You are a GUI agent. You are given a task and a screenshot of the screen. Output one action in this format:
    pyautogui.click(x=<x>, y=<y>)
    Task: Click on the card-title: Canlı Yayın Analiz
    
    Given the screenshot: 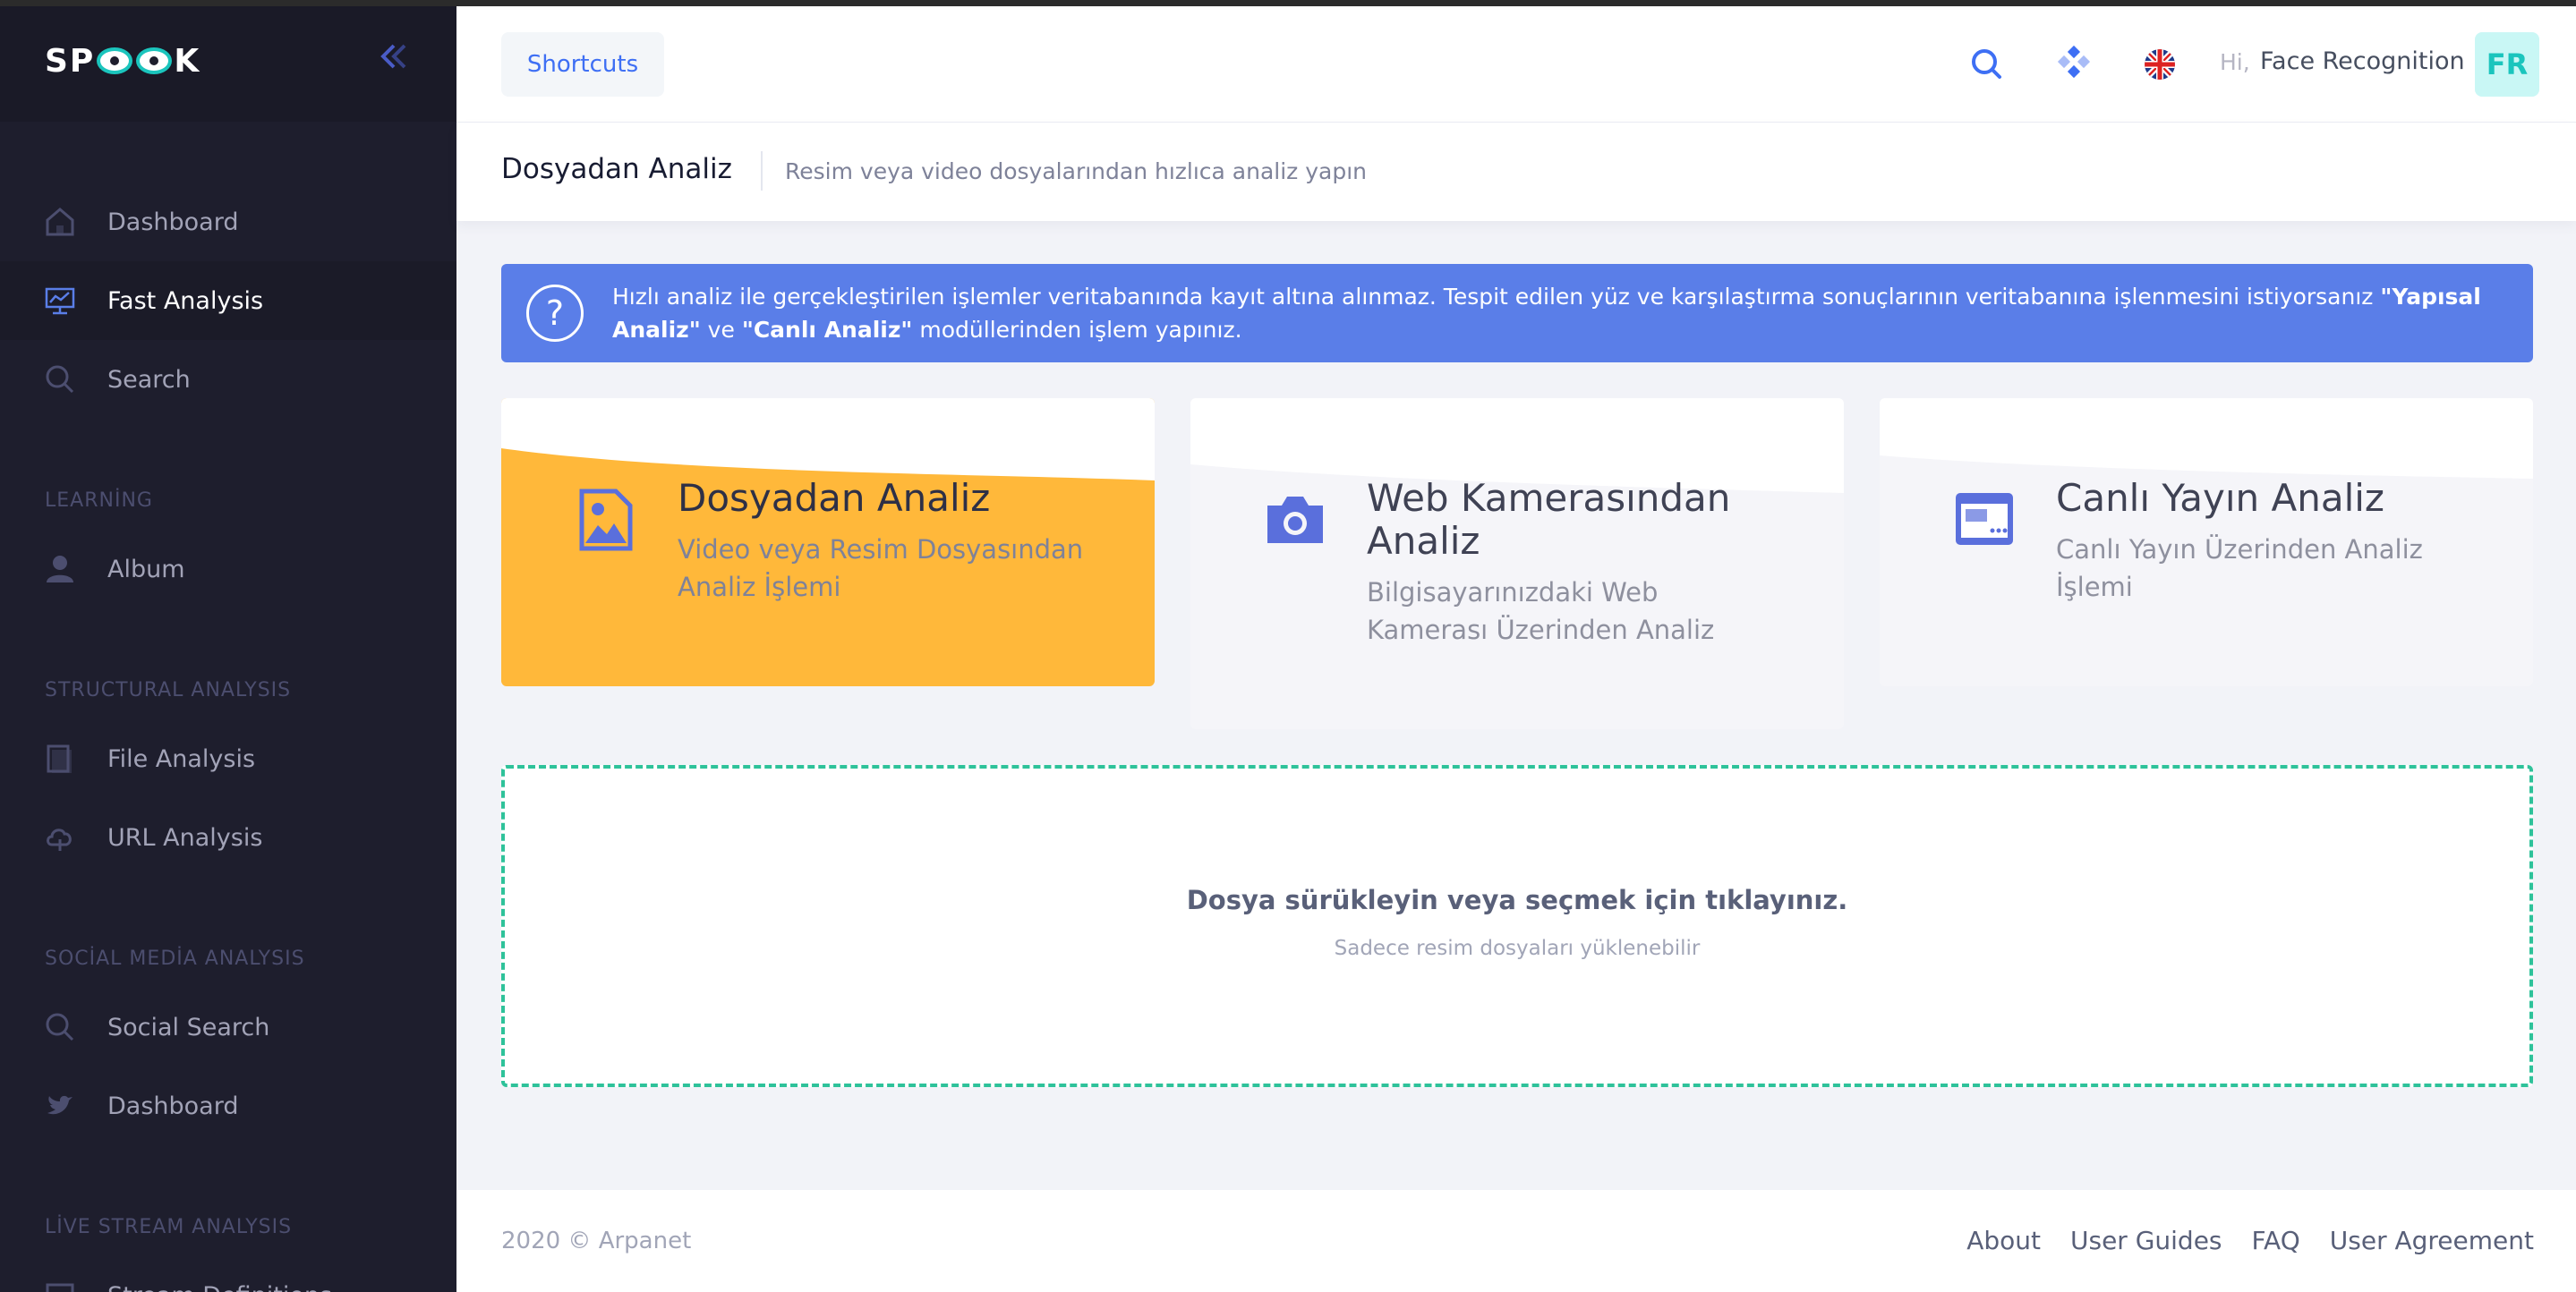 What is the action you would take?
    pyautogui.click(x=2220, y=498)
    